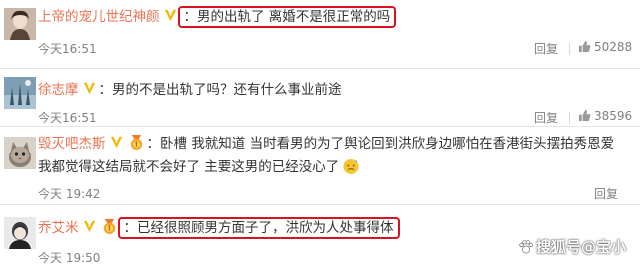 This screenshot has height=265, width=640. Describe the element at coordinates (387, 144) in the screenshot. I see `comment-text-line-1: 卧槽 我就知道 当时看男的为了舆论回到洪欣身边哪怕在香港街头摆拍秀恩爱` at that location.